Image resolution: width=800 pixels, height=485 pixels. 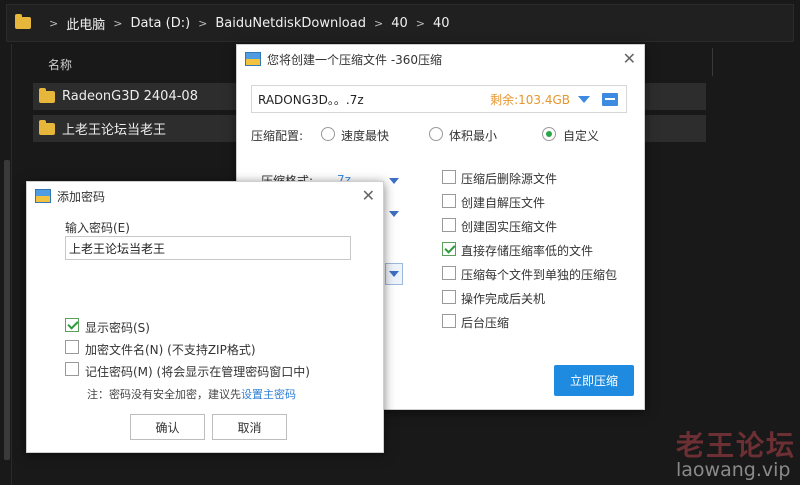 What do you see at coordinates (394, 274) in the screenshot?
I see `method-dropdown` at bounding box center [394, 274].